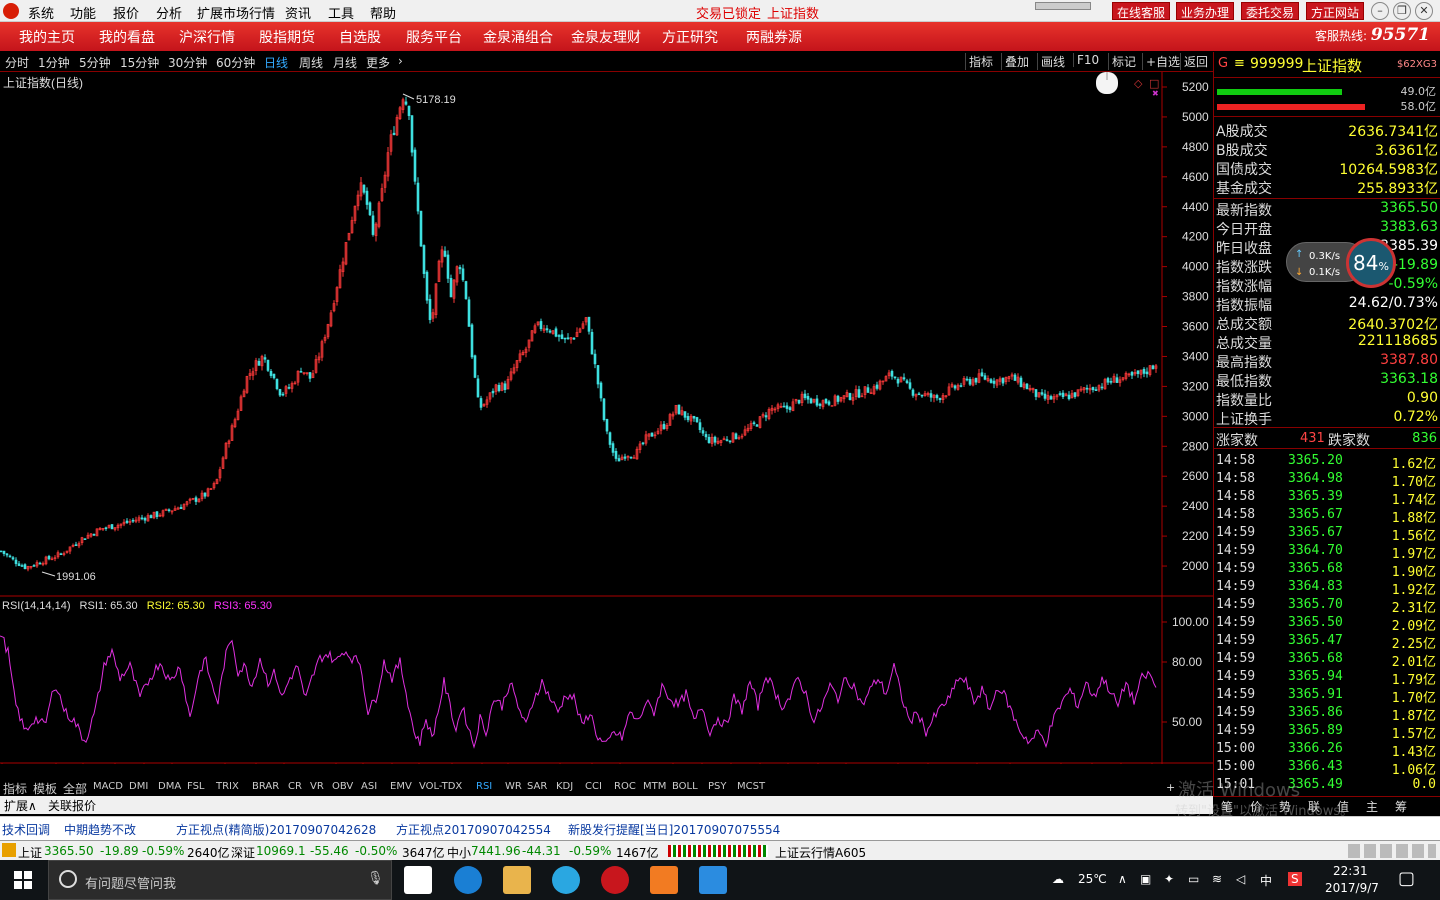  Describe the element at coordinates (1087, 60) in the screenshot. I see `tool-f10: F10` at that location.